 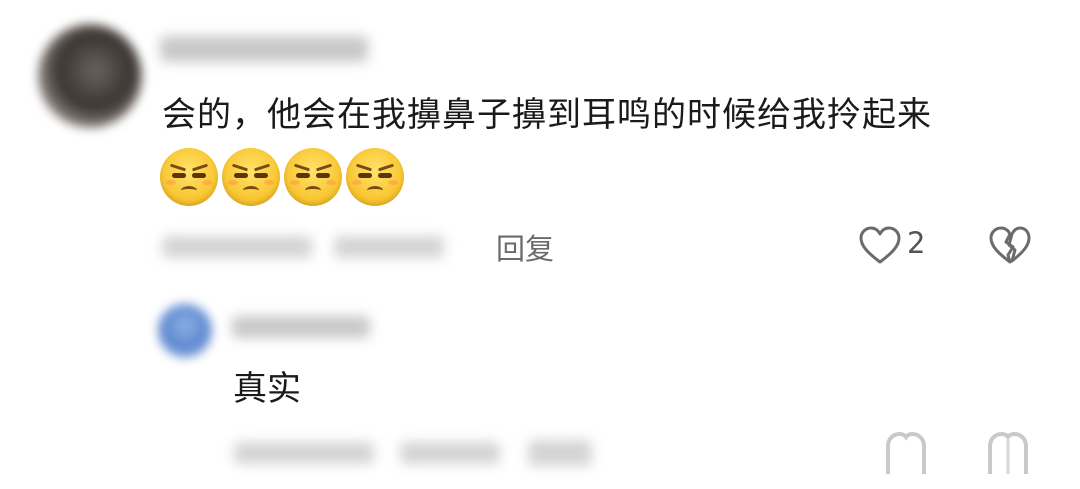 What do you see at coordinates (560, 453) in the screenshot?
I see `reply-button-redacted` at bounding box center [560, 453].